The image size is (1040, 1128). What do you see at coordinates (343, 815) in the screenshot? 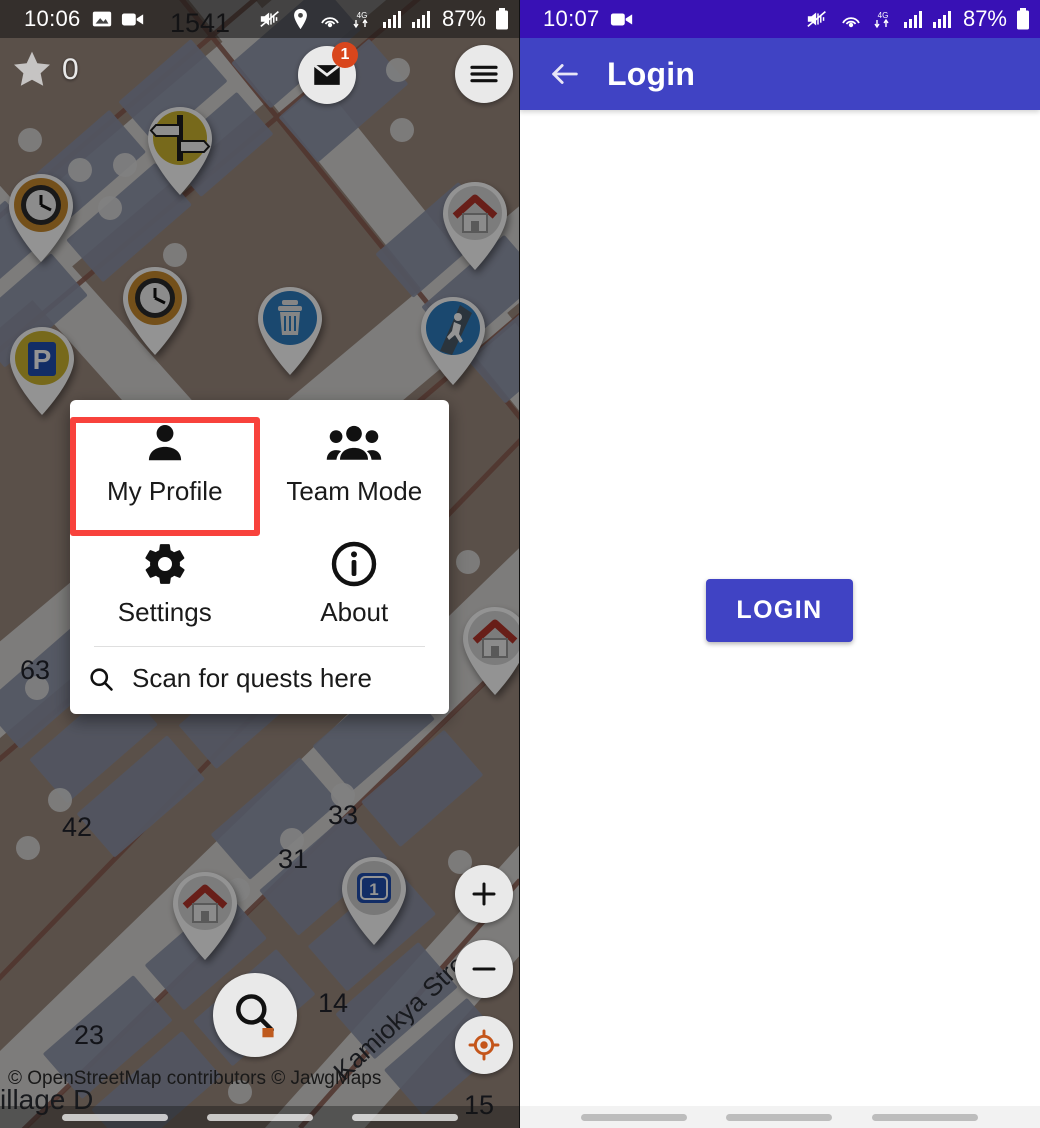
I see `housenumber-label: 33` at bounding box center [343, 815].